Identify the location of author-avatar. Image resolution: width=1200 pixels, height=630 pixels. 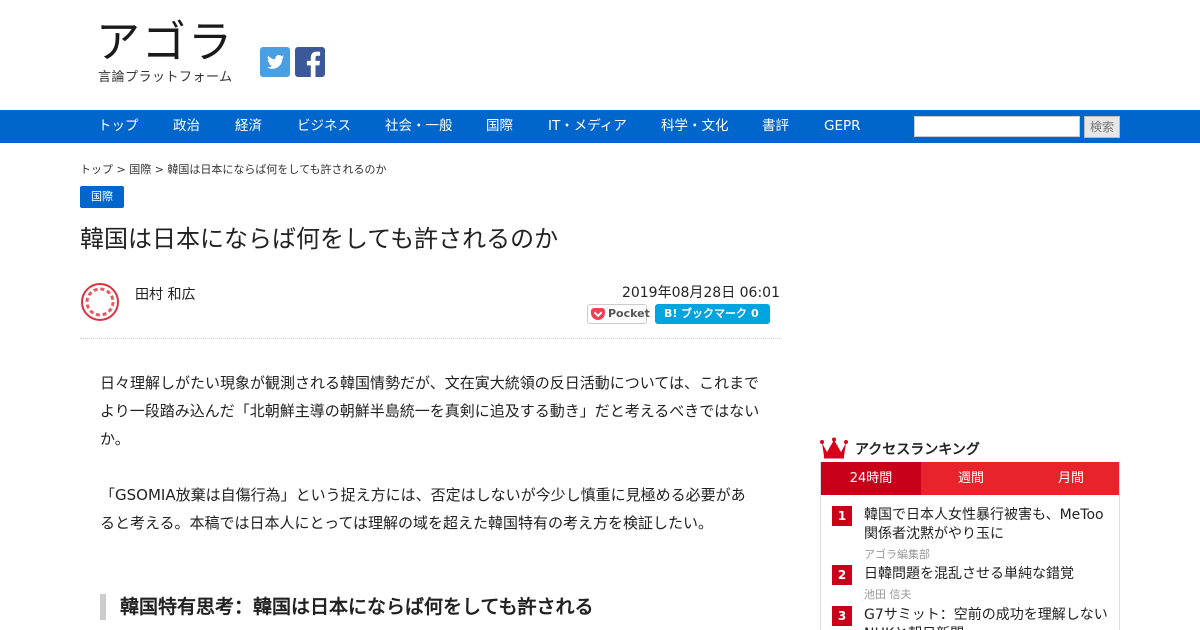
(100, 302).